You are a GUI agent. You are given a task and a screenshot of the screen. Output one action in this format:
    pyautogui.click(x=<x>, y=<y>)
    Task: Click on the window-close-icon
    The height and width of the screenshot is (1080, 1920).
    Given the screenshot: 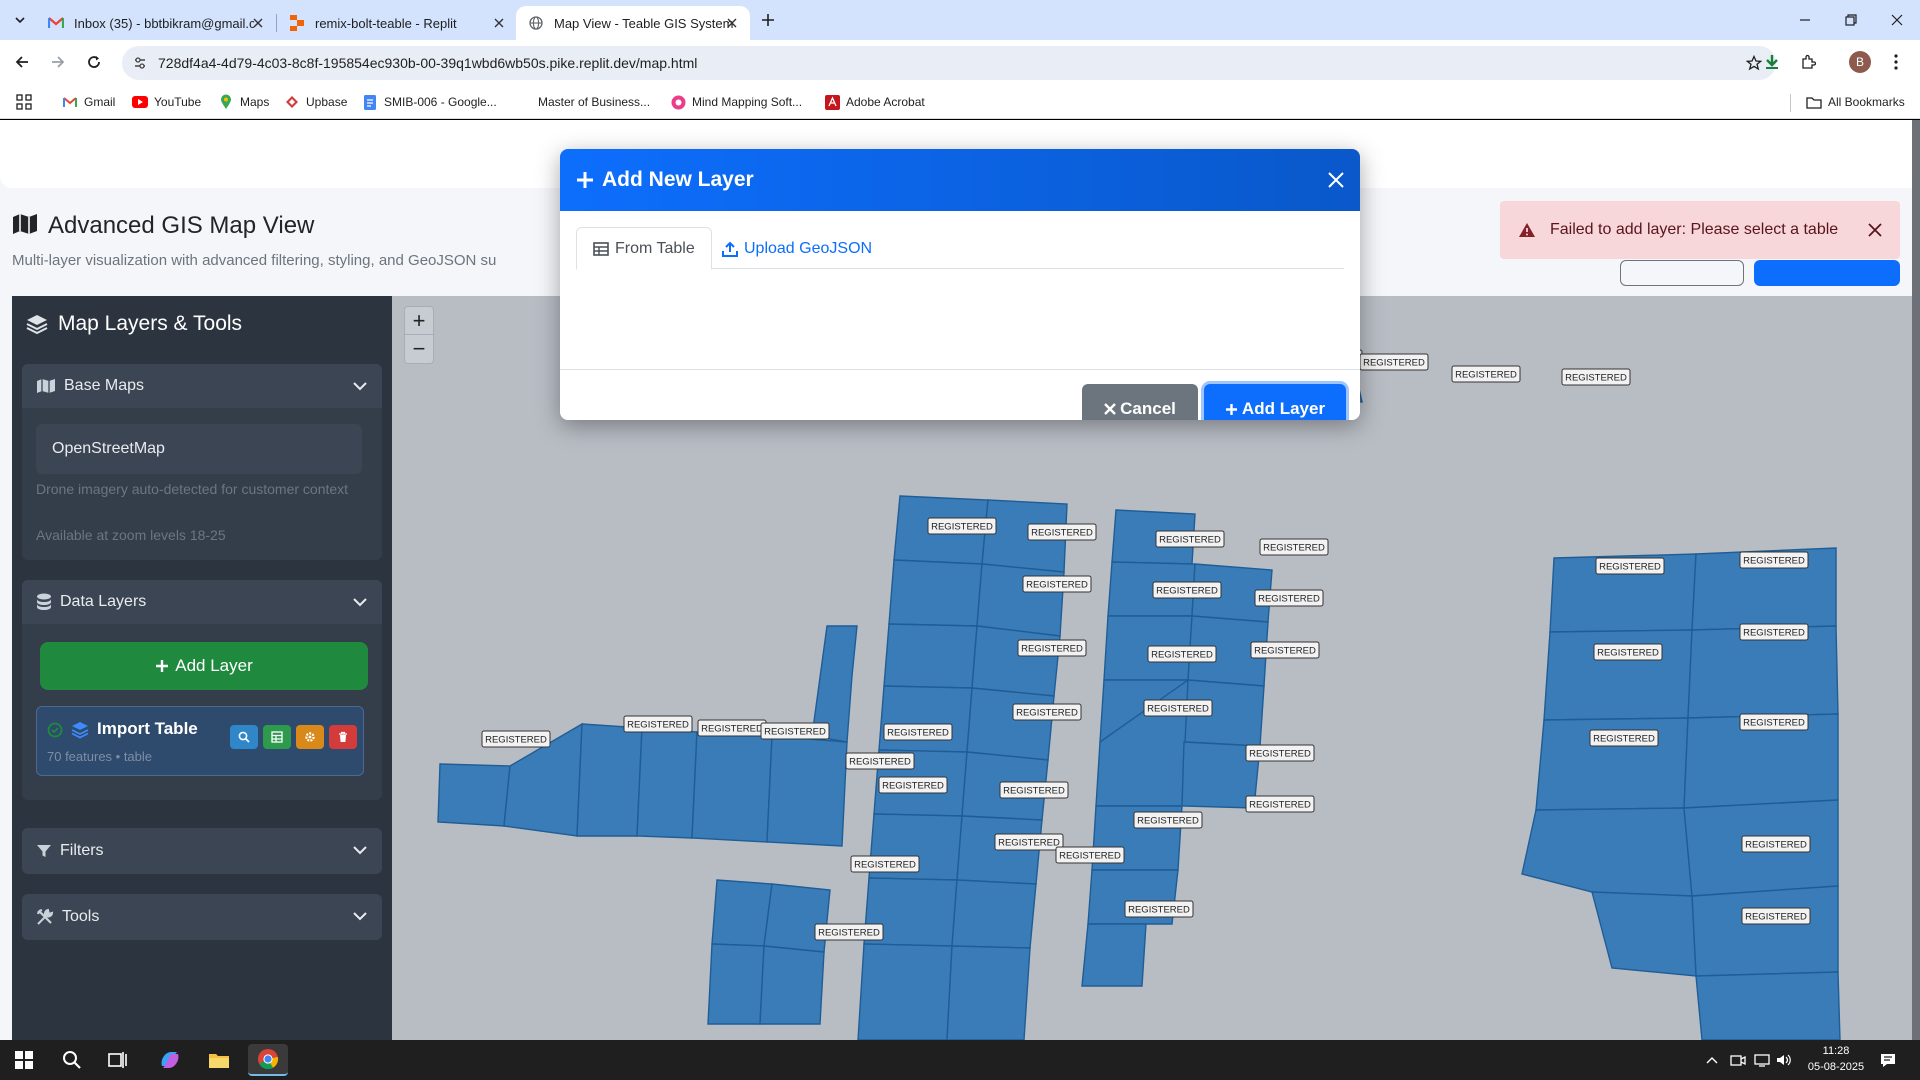 What is the action you would take?
    pyautogui.click(x=1897, y=20)
    